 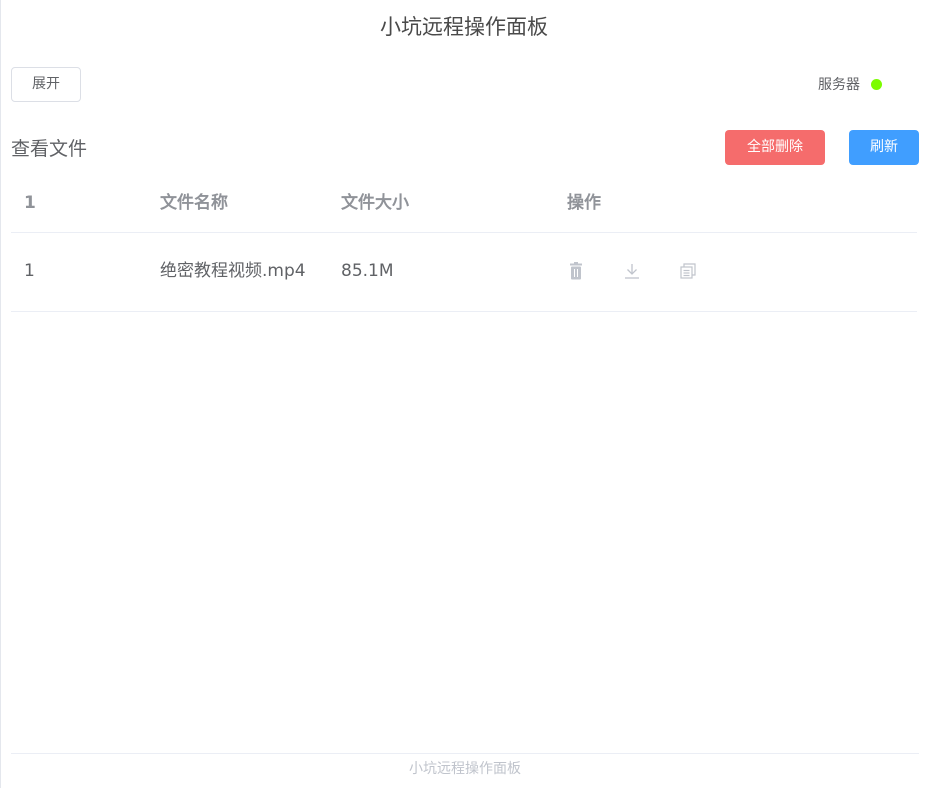 I want to click on row-file-name: 绝密教程视频.mp4, so click(x=233, y=271).